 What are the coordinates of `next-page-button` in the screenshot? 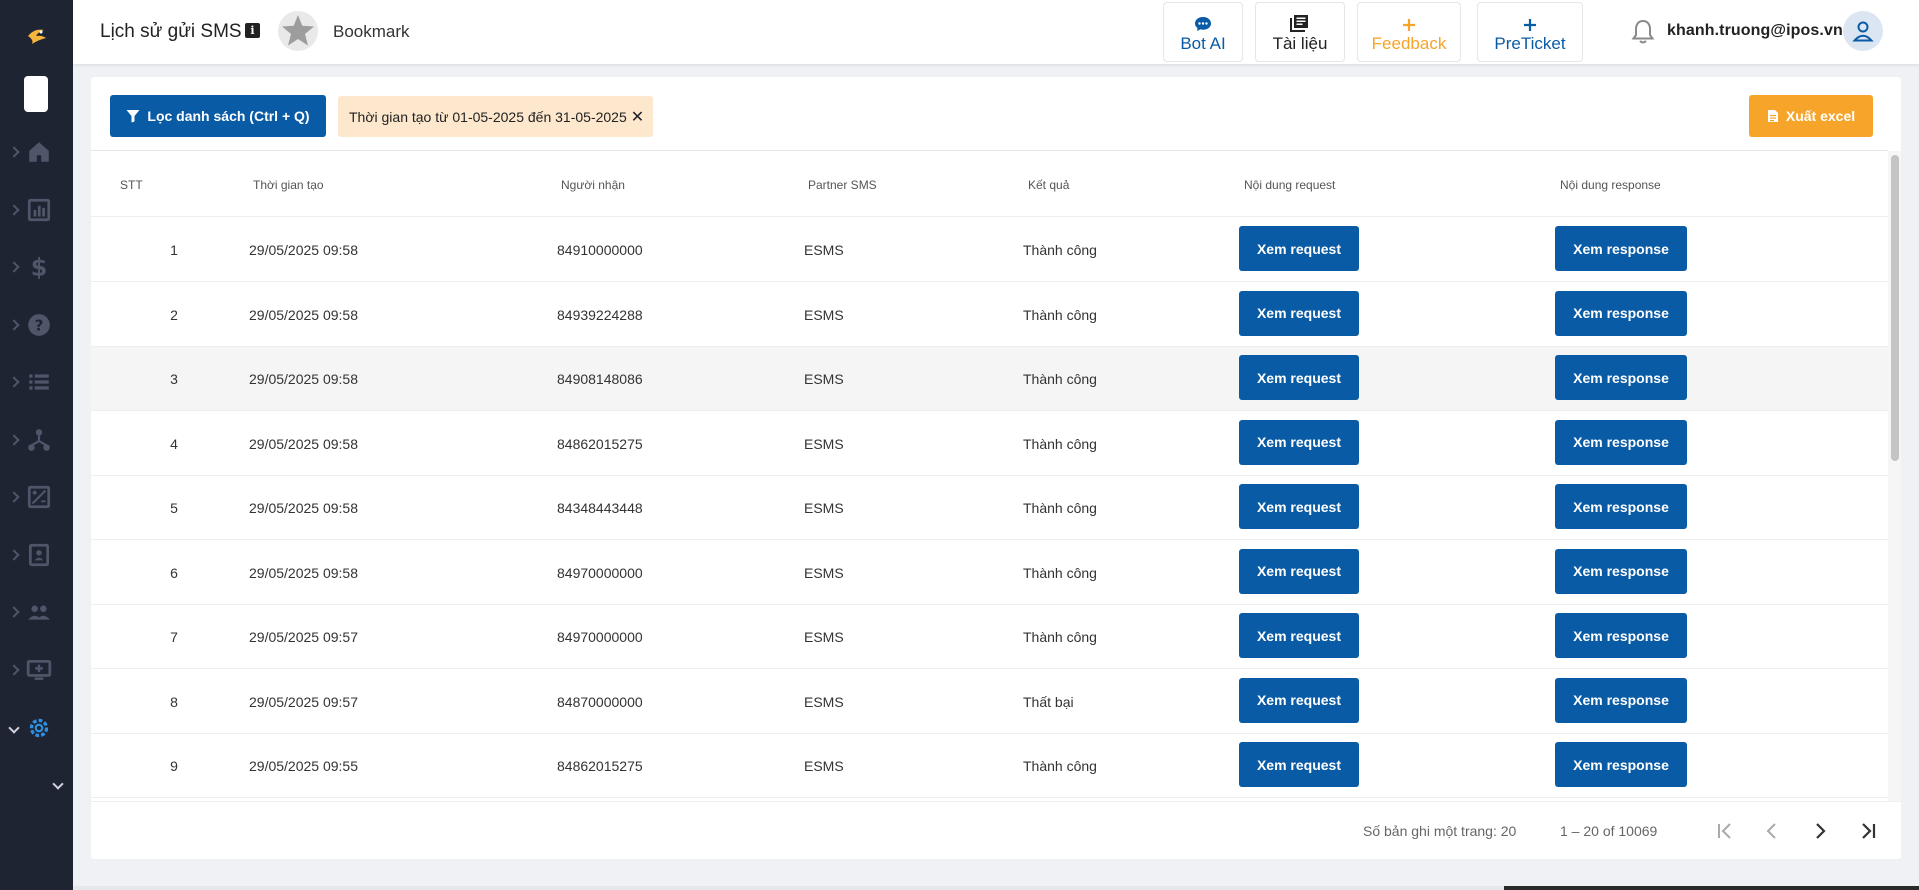 It's located at (1820, 831).